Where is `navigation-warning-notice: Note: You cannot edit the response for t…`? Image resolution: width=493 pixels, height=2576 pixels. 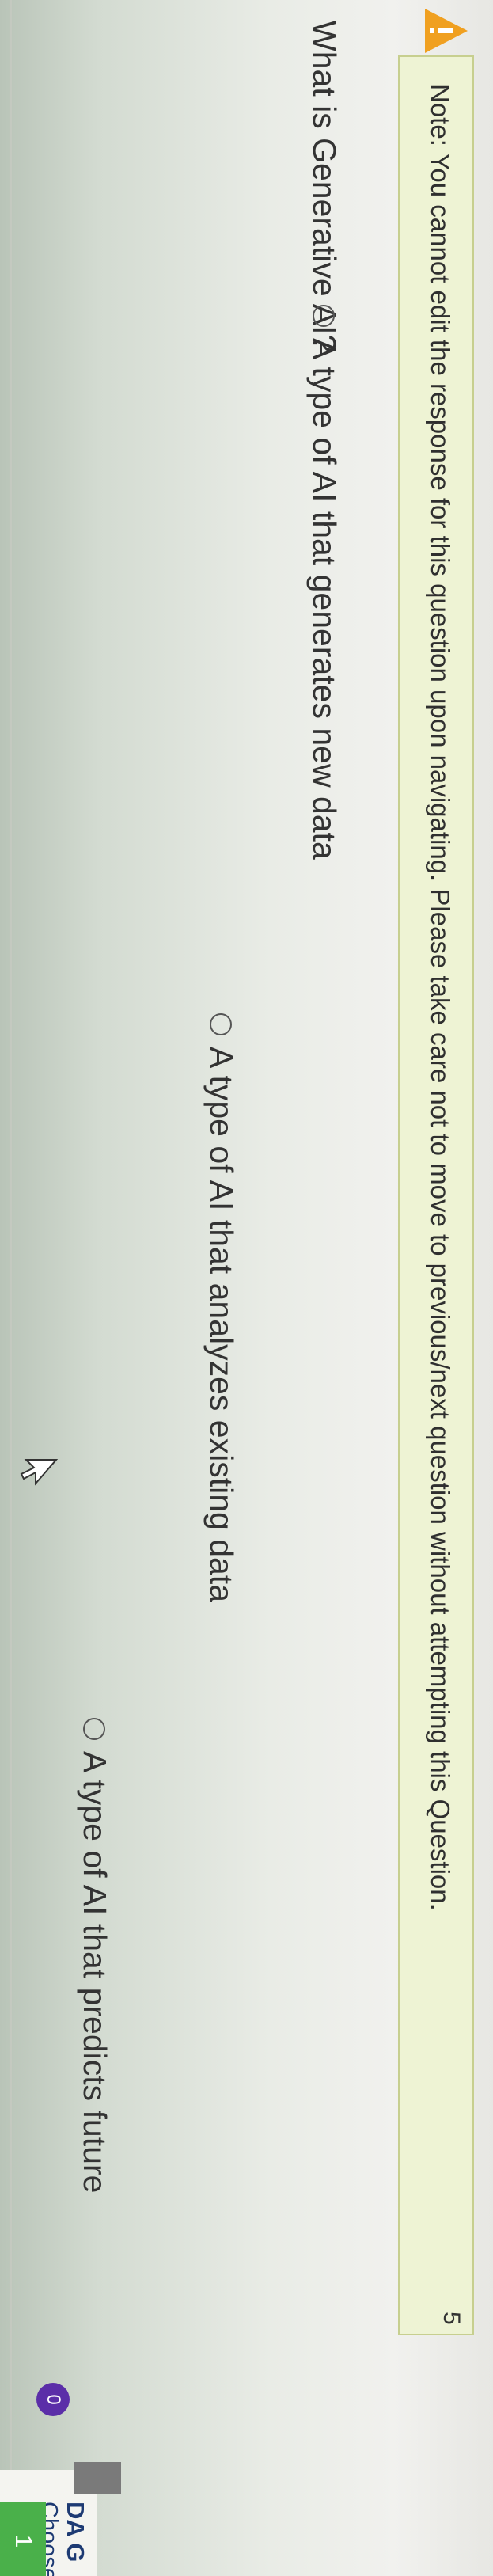
navigation-warning-notice: Note: You cannot edit the response for t… is located at coordinates (436, 1172).